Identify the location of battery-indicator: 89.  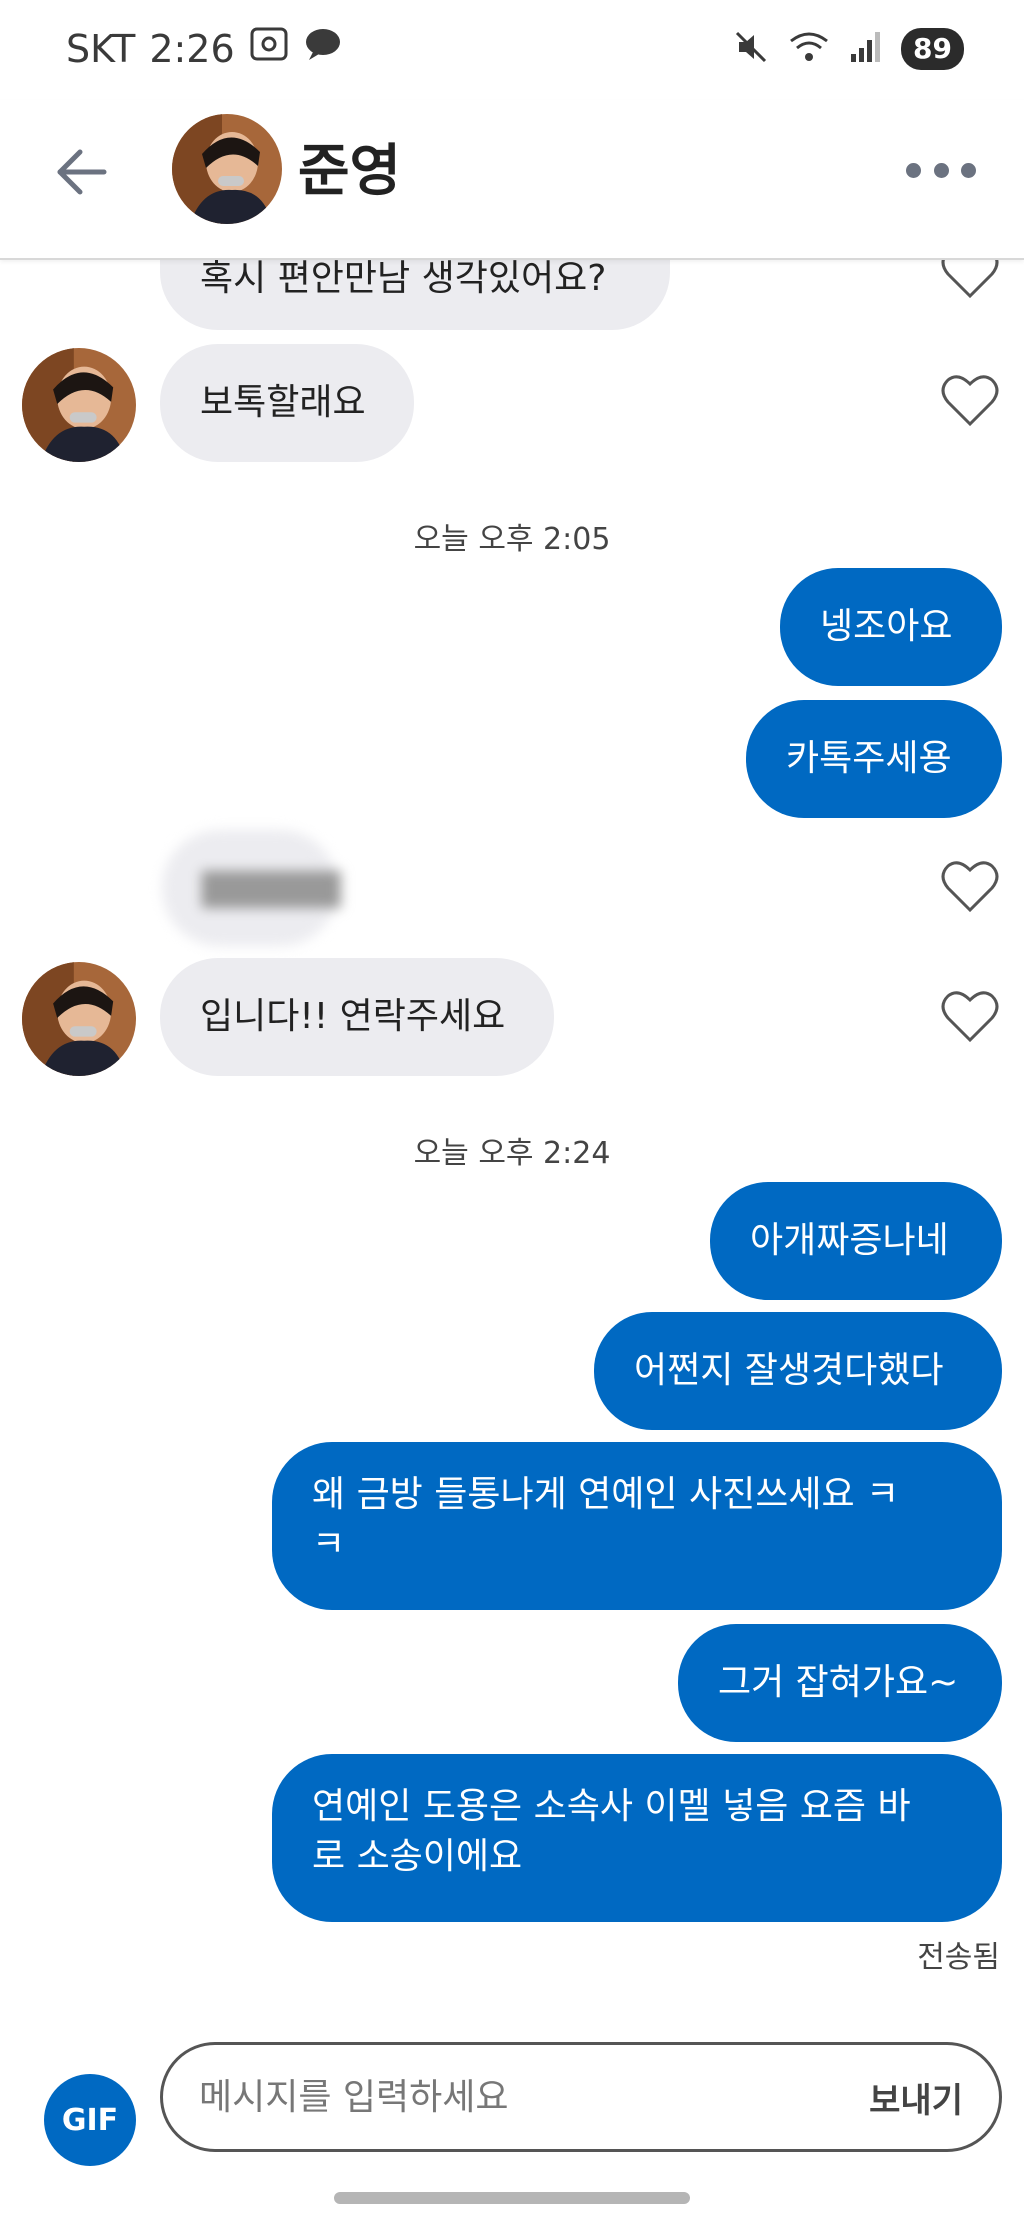
(932, 49).